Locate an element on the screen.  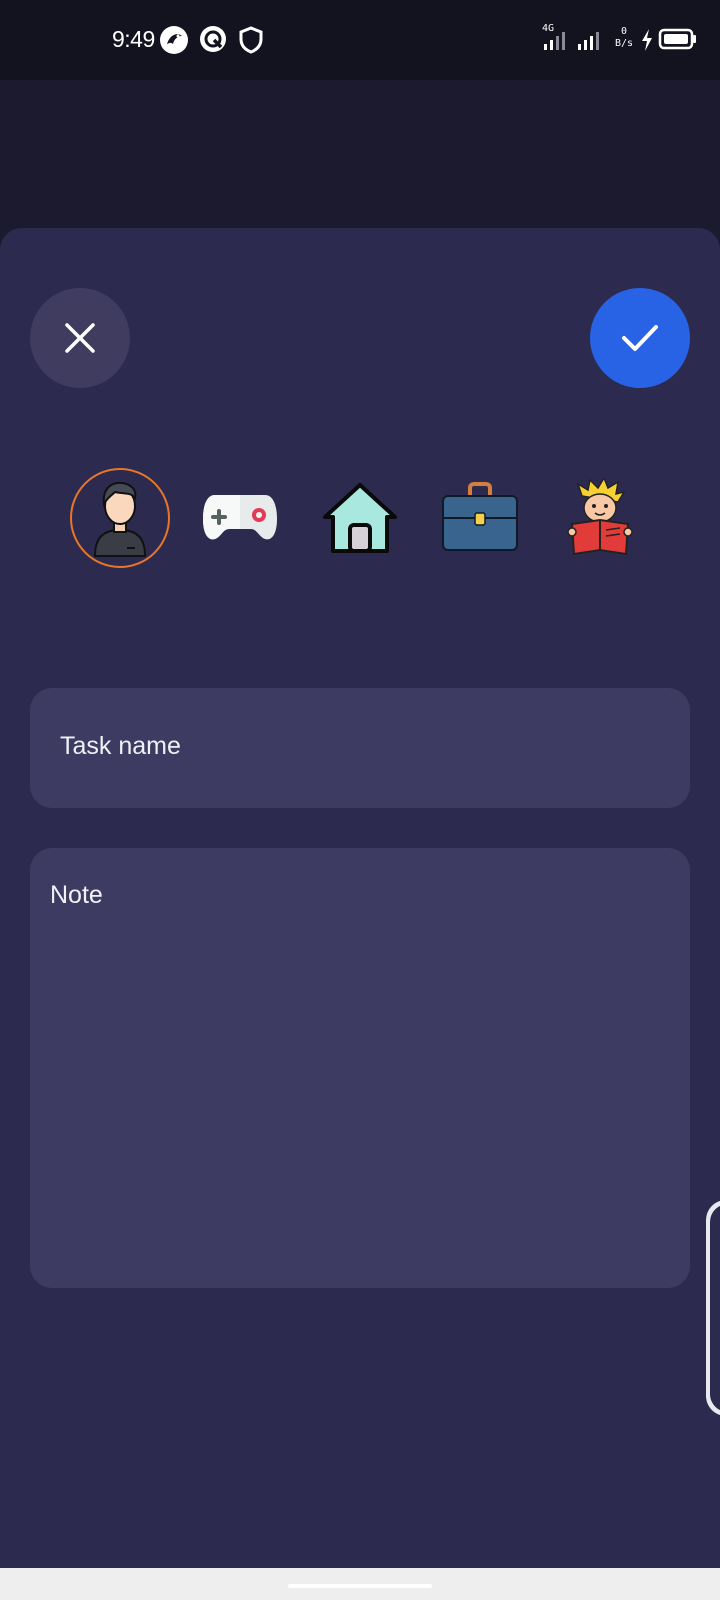
charging-icon is located at coordinates (647, 42).